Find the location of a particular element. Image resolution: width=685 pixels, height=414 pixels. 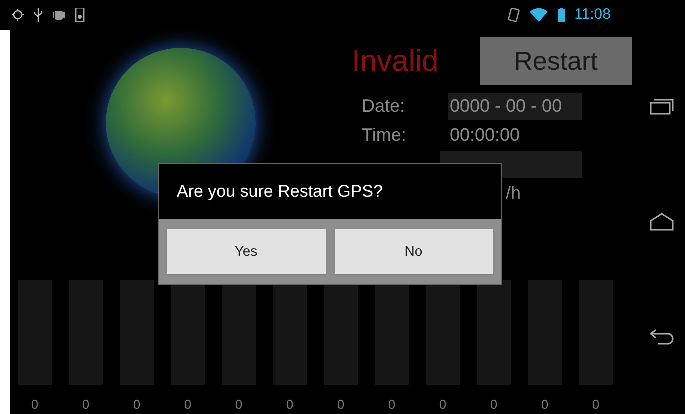

gps-icon is located at coordinates (18, 15).